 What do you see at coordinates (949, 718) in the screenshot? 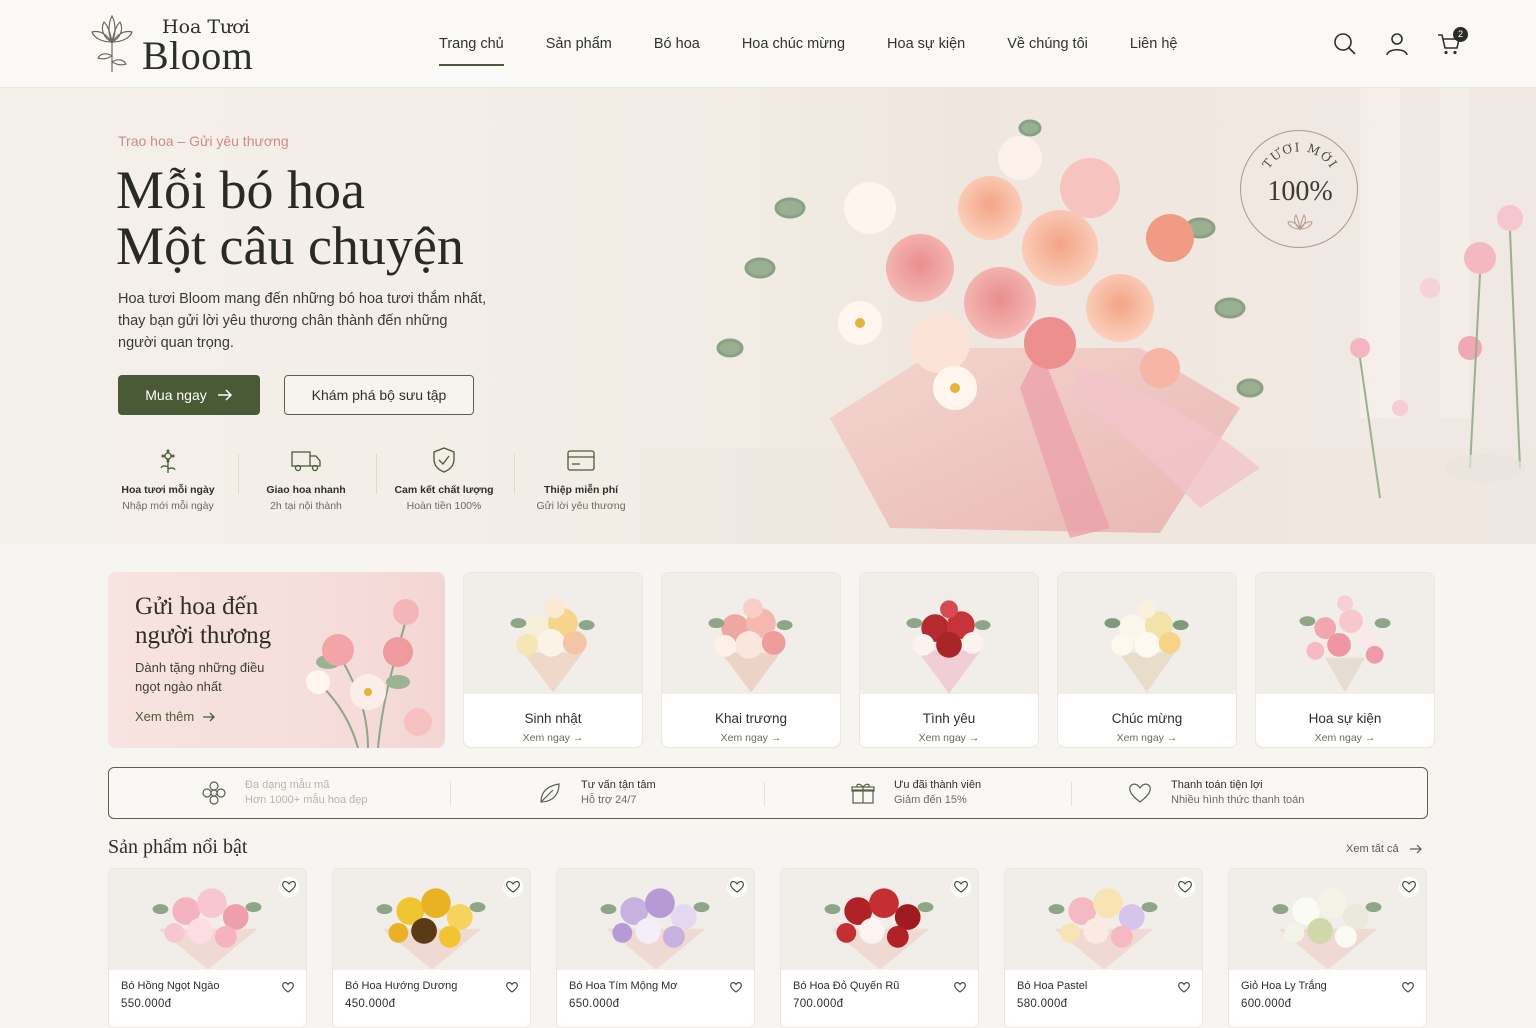
I see `category-name: Tình yêu` at bounding box center [949, 718].